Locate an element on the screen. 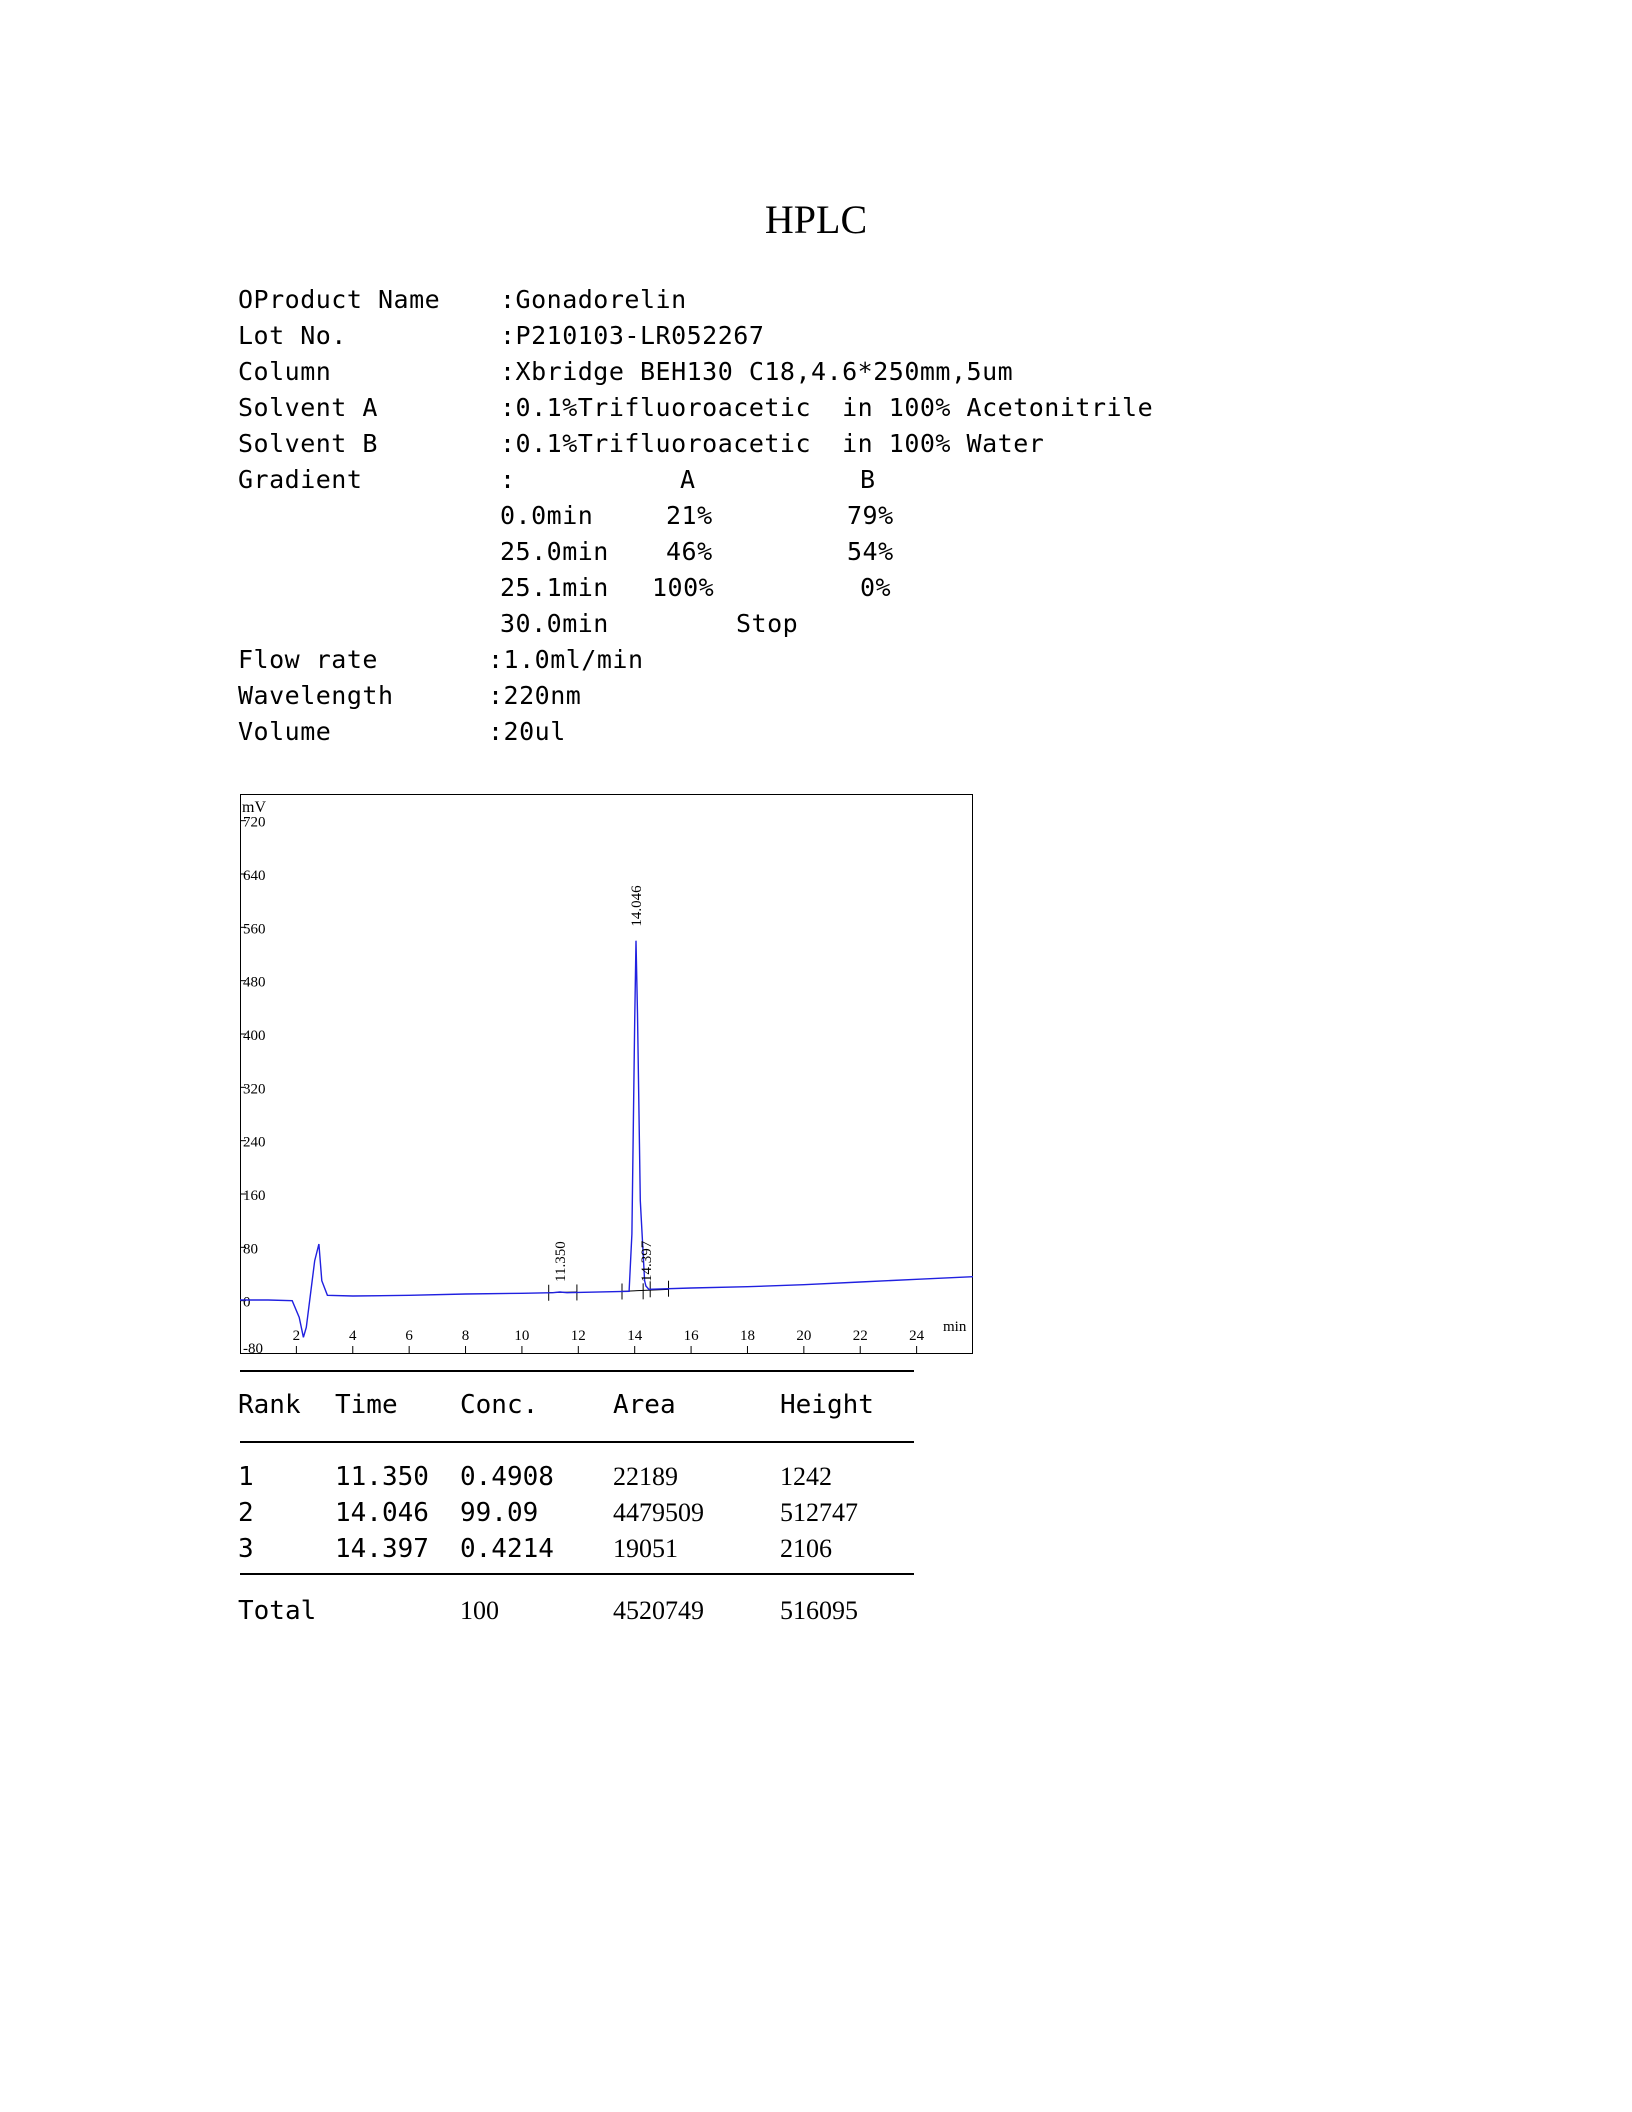  info-label-wavelength: Wavelength is located at coordinates (316, 695).